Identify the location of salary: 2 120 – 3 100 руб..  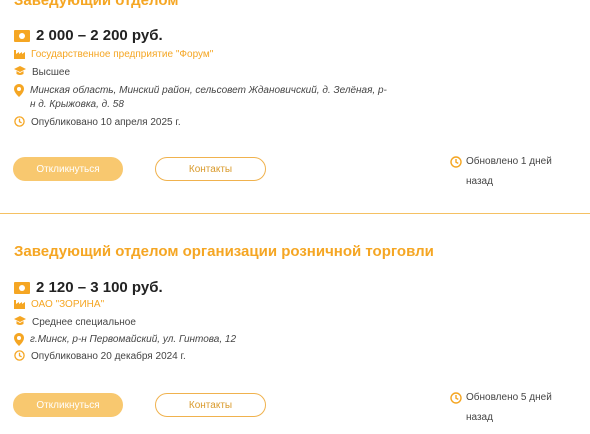
(99, 287).